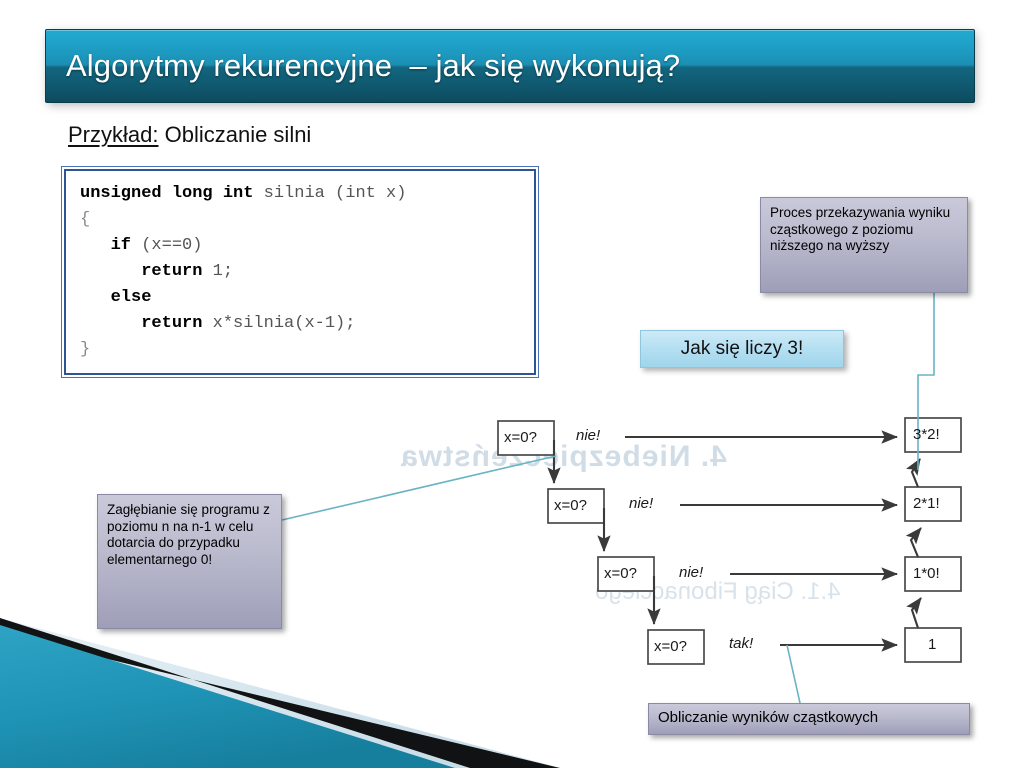  I want to click on connector-left, so click(419, 488).